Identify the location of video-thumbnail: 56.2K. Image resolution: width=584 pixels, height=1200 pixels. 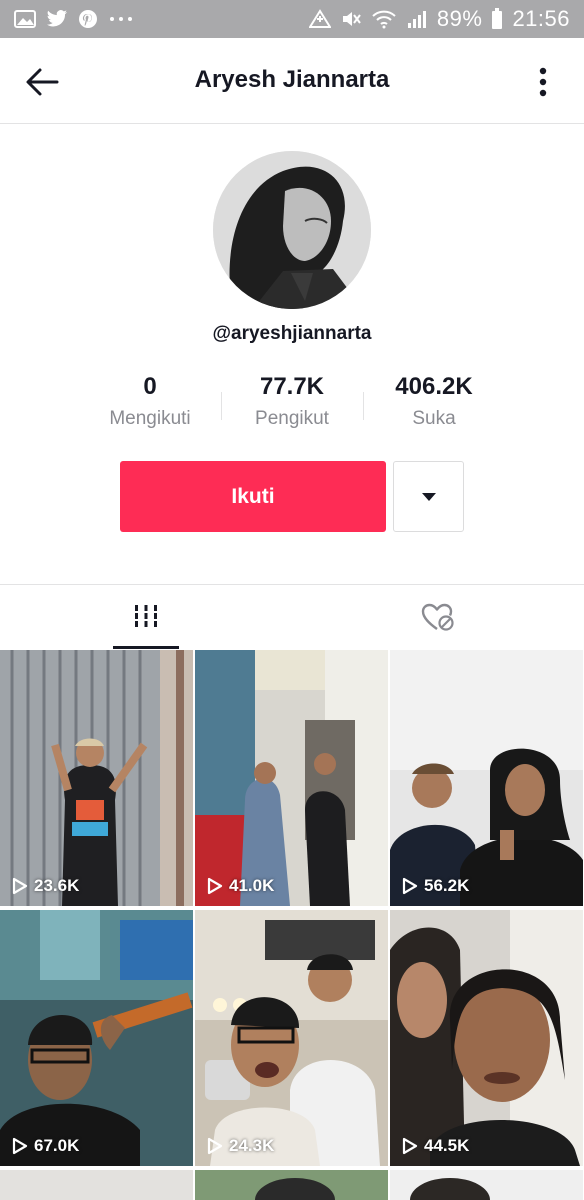
(486, 778).